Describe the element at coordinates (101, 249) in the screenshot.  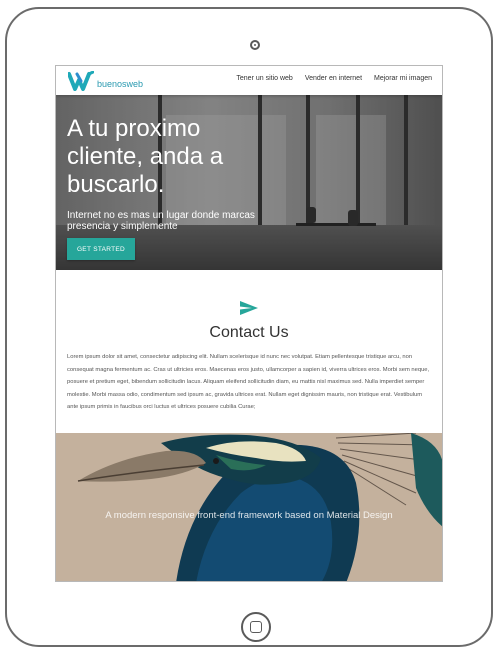
I see `get-started-button: GET STARTED` at that location.